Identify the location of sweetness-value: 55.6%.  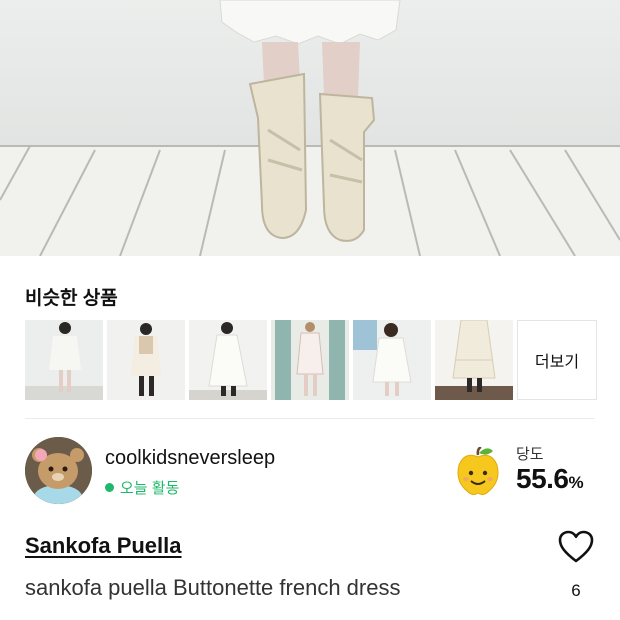
(550, 479).